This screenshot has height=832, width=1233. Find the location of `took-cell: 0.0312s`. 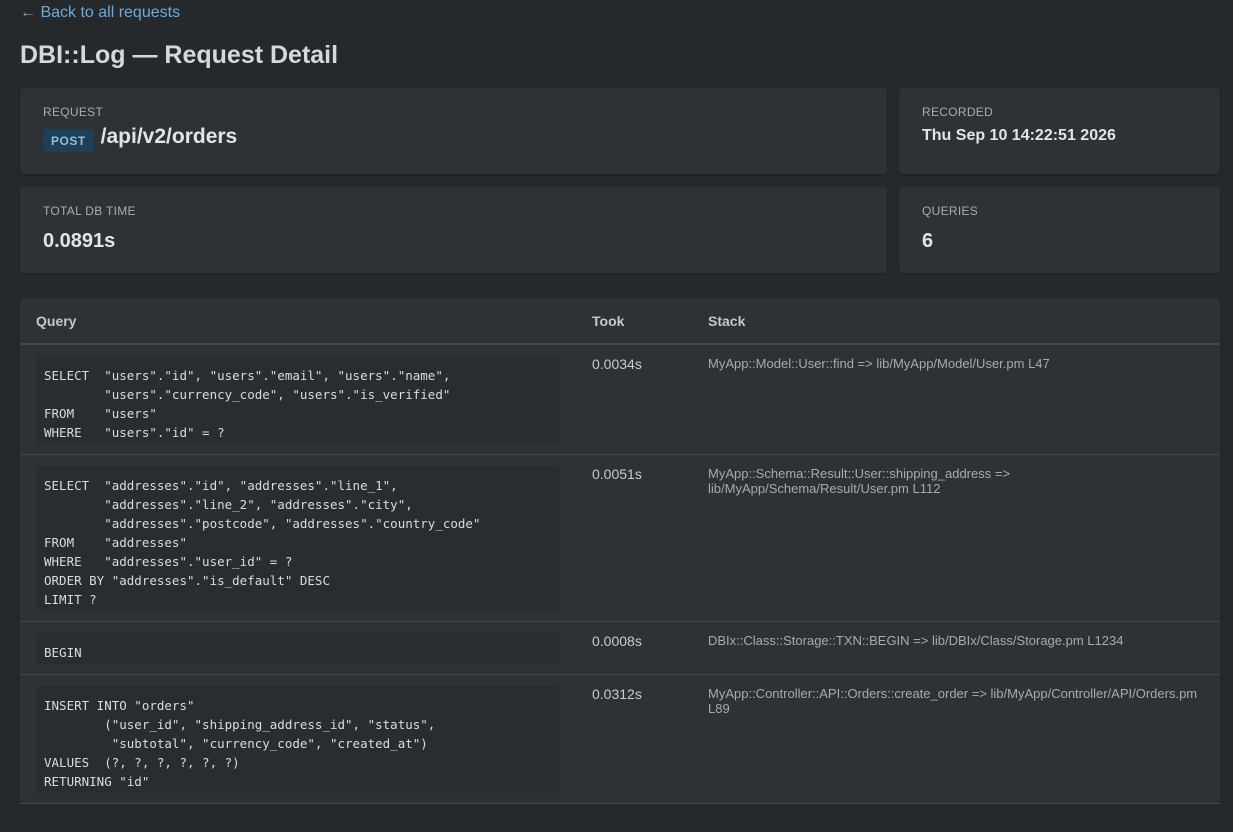

took-cell: 0.0312s is located at coordinates (634, 739).